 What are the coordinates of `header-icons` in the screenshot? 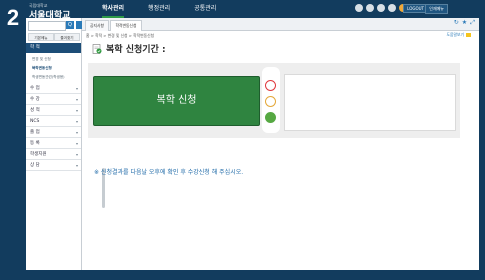 It's located at (381, 8).